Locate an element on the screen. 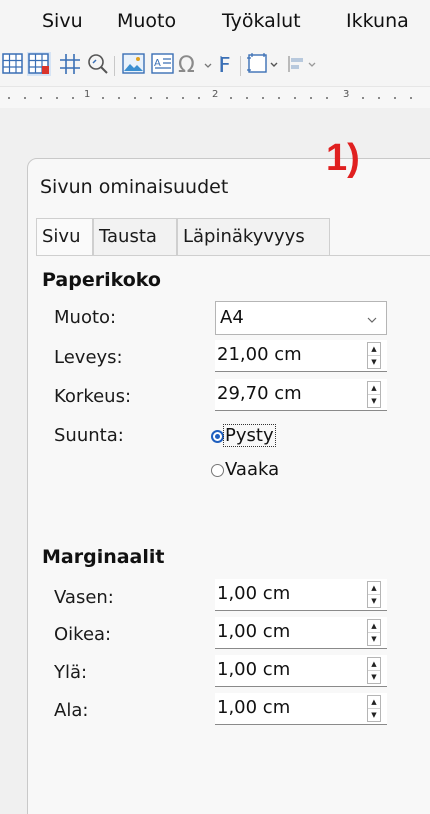 This screenshot has width=430, height=814. chevron-down-icon is located at coordinates (372, 320).